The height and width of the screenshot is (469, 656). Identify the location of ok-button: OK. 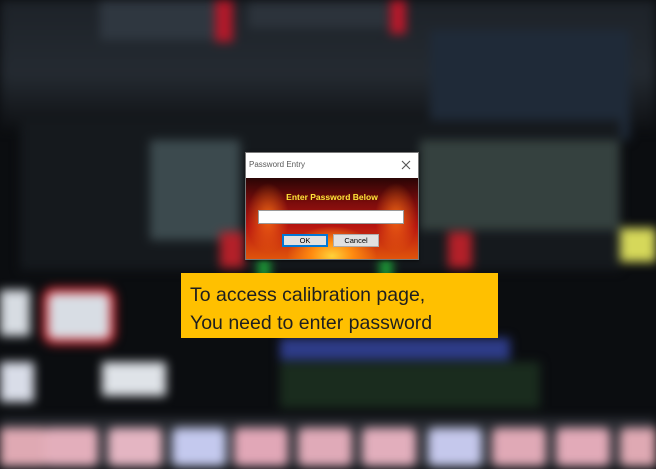
(305, 240).